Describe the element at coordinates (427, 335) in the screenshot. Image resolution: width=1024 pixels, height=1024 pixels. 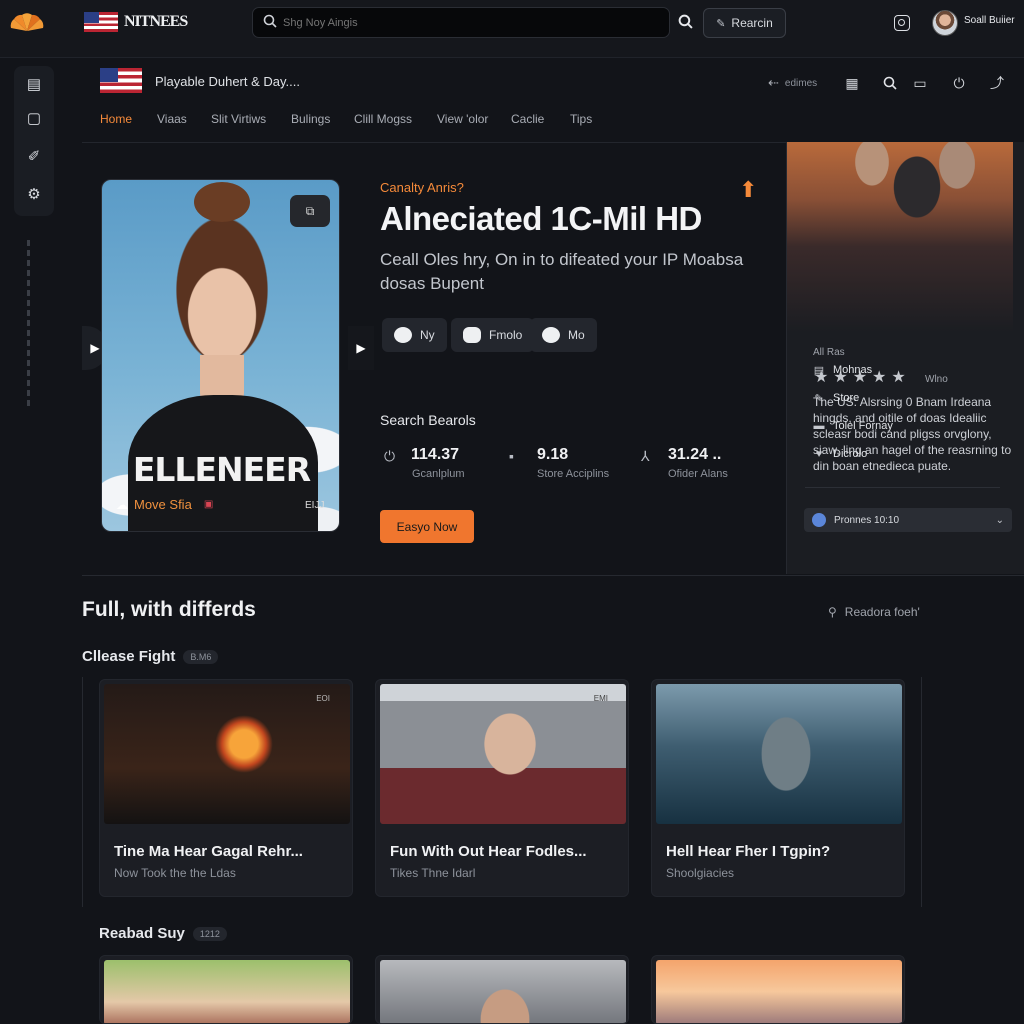
I see `like-button-label: Ny` at that location.